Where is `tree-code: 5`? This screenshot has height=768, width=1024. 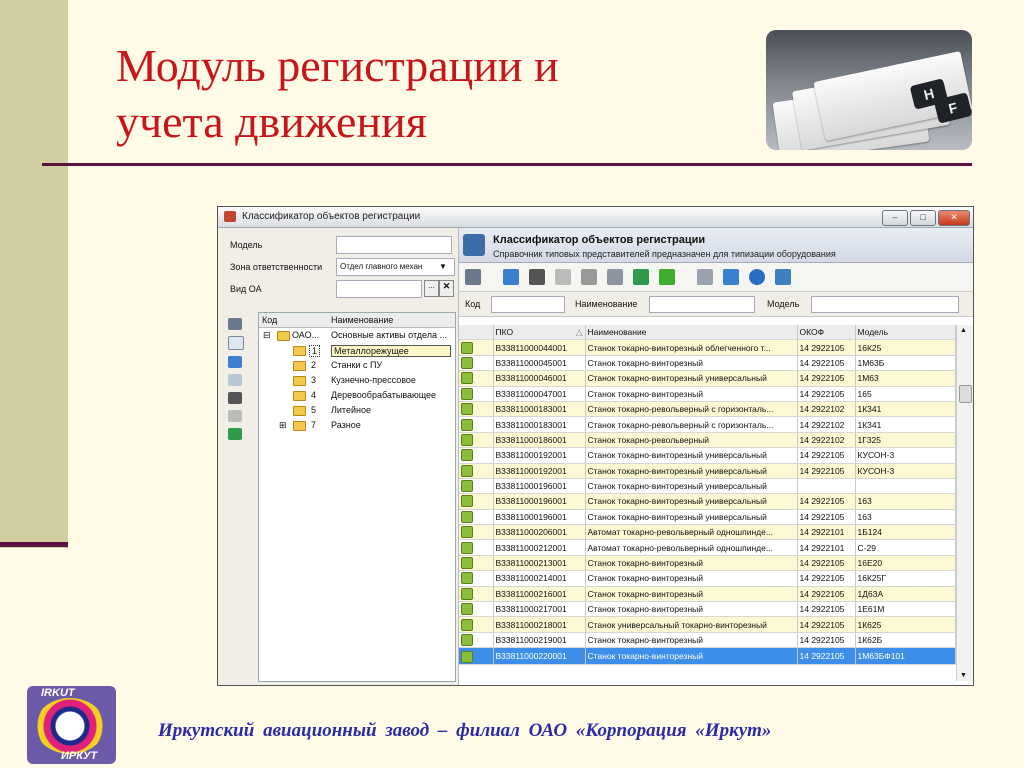 tree-code: 5 is located at coordinates (314, 410).